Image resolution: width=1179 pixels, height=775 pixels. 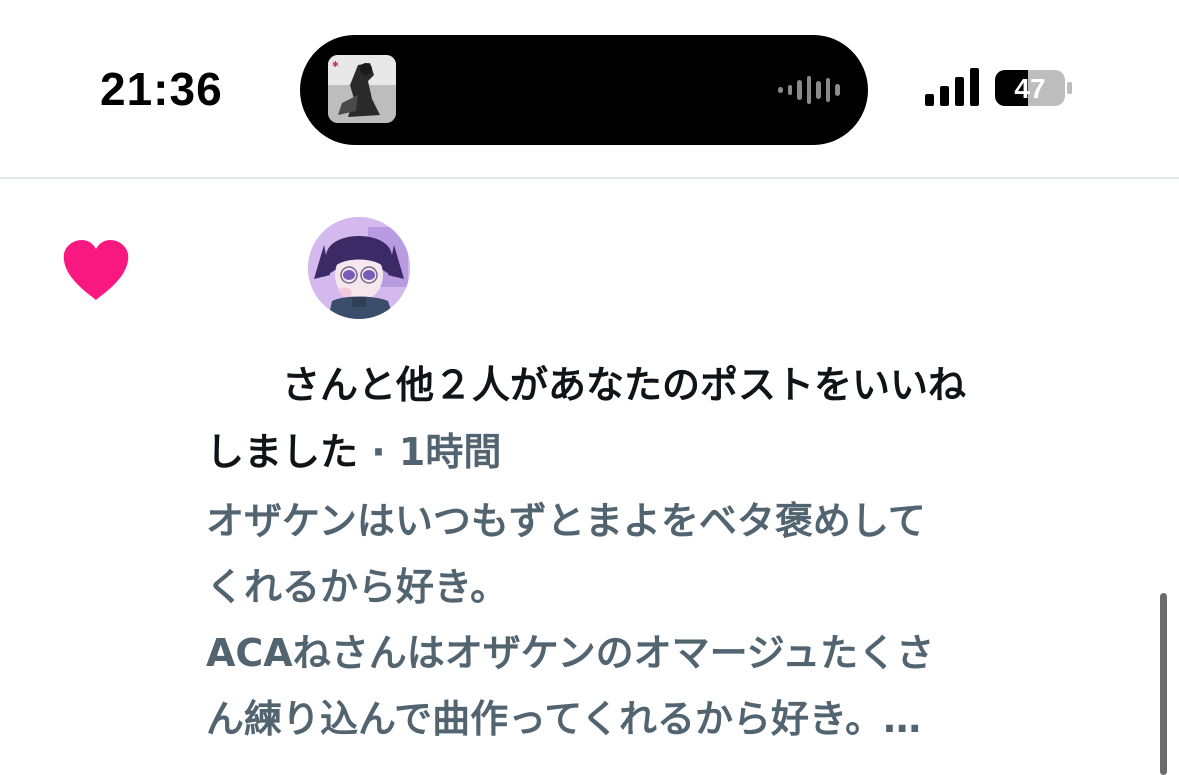 I want to click on notification-time: 1時間, so click(x=450, y=452).